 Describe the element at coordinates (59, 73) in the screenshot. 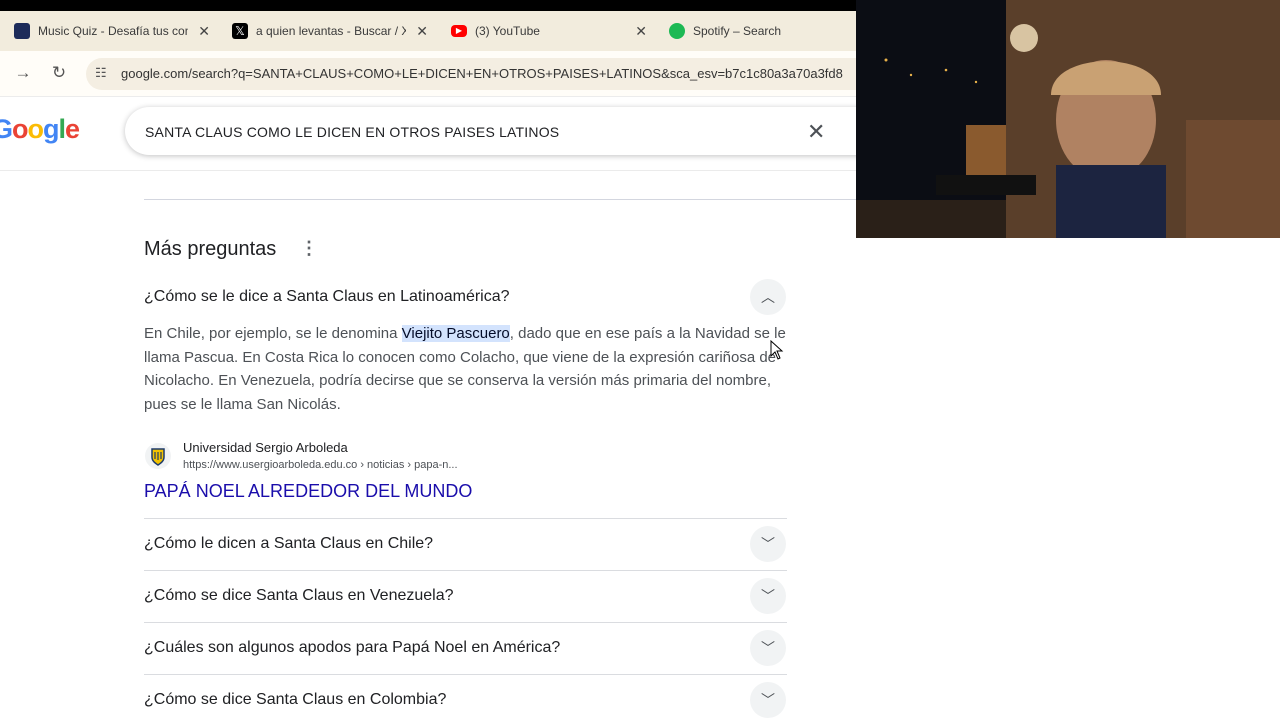

I see `reload-icon: ↻` at that location.